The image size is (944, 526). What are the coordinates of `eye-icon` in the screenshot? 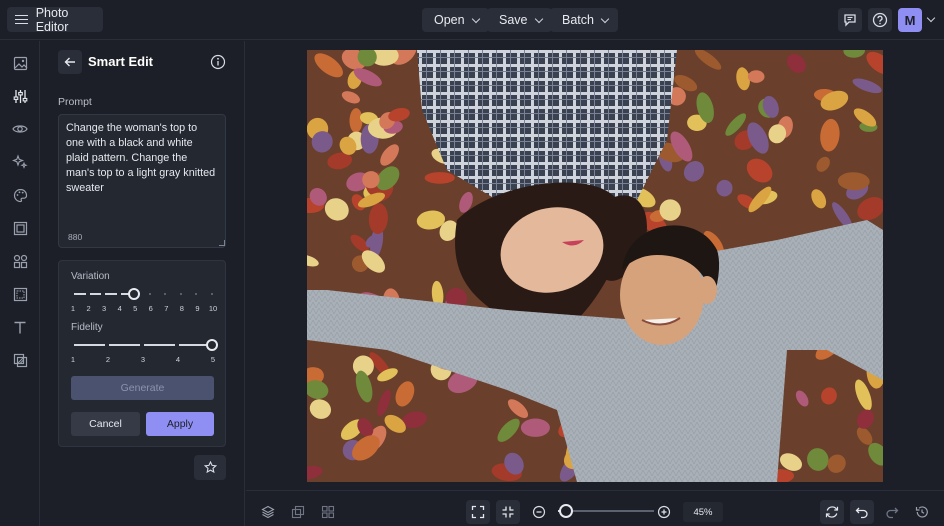 It's located at (20, 129).